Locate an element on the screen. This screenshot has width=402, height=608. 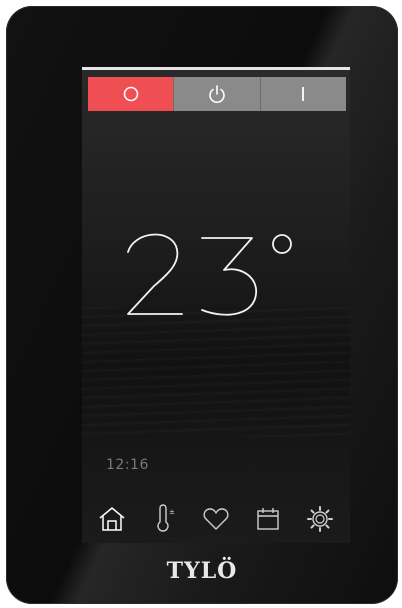
calendar-icon is located at coordinates (268, 519).